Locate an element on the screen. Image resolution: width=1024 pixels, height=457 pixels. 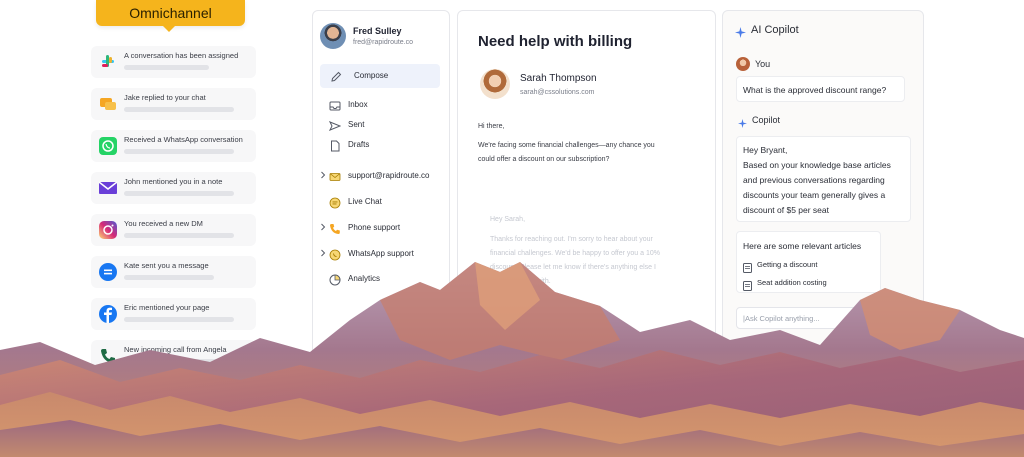
notification-item: A conversation has been assigned is located at coordinates (173, 62).